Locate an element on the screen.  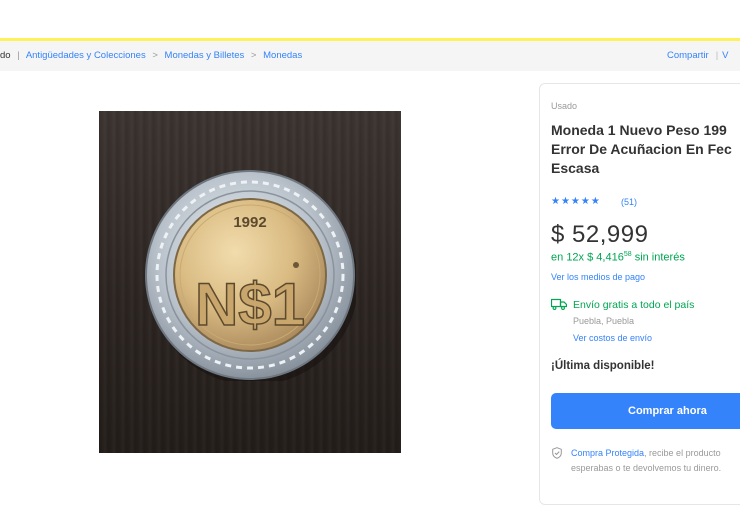
truck-icon is located at coordinates (559, 304).